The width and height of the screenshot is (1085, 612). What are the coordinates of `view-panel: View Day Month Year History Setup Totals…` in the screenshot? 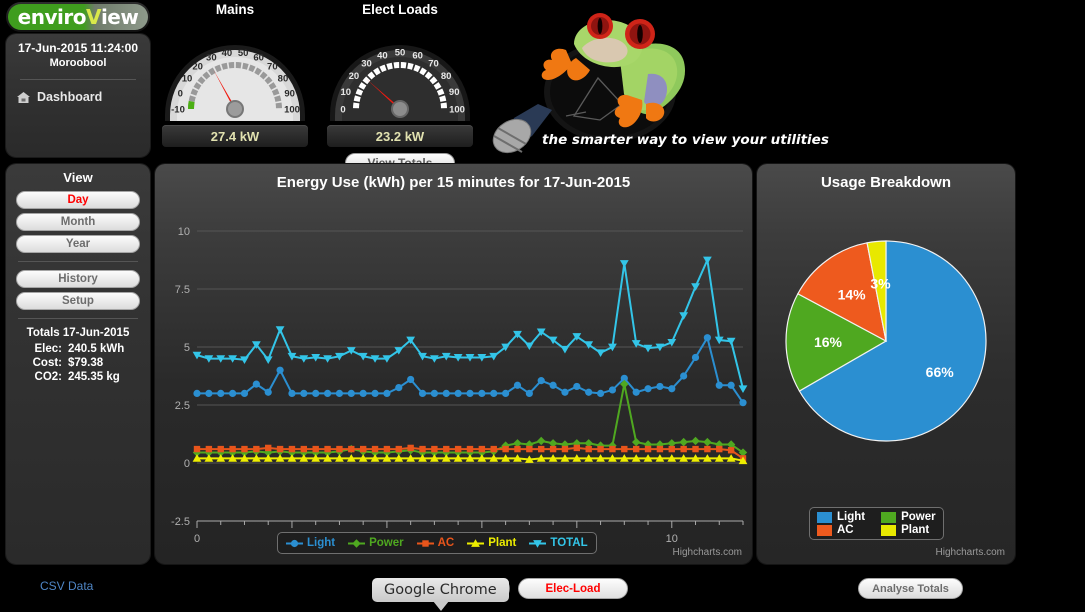 It's located at (78, 364).